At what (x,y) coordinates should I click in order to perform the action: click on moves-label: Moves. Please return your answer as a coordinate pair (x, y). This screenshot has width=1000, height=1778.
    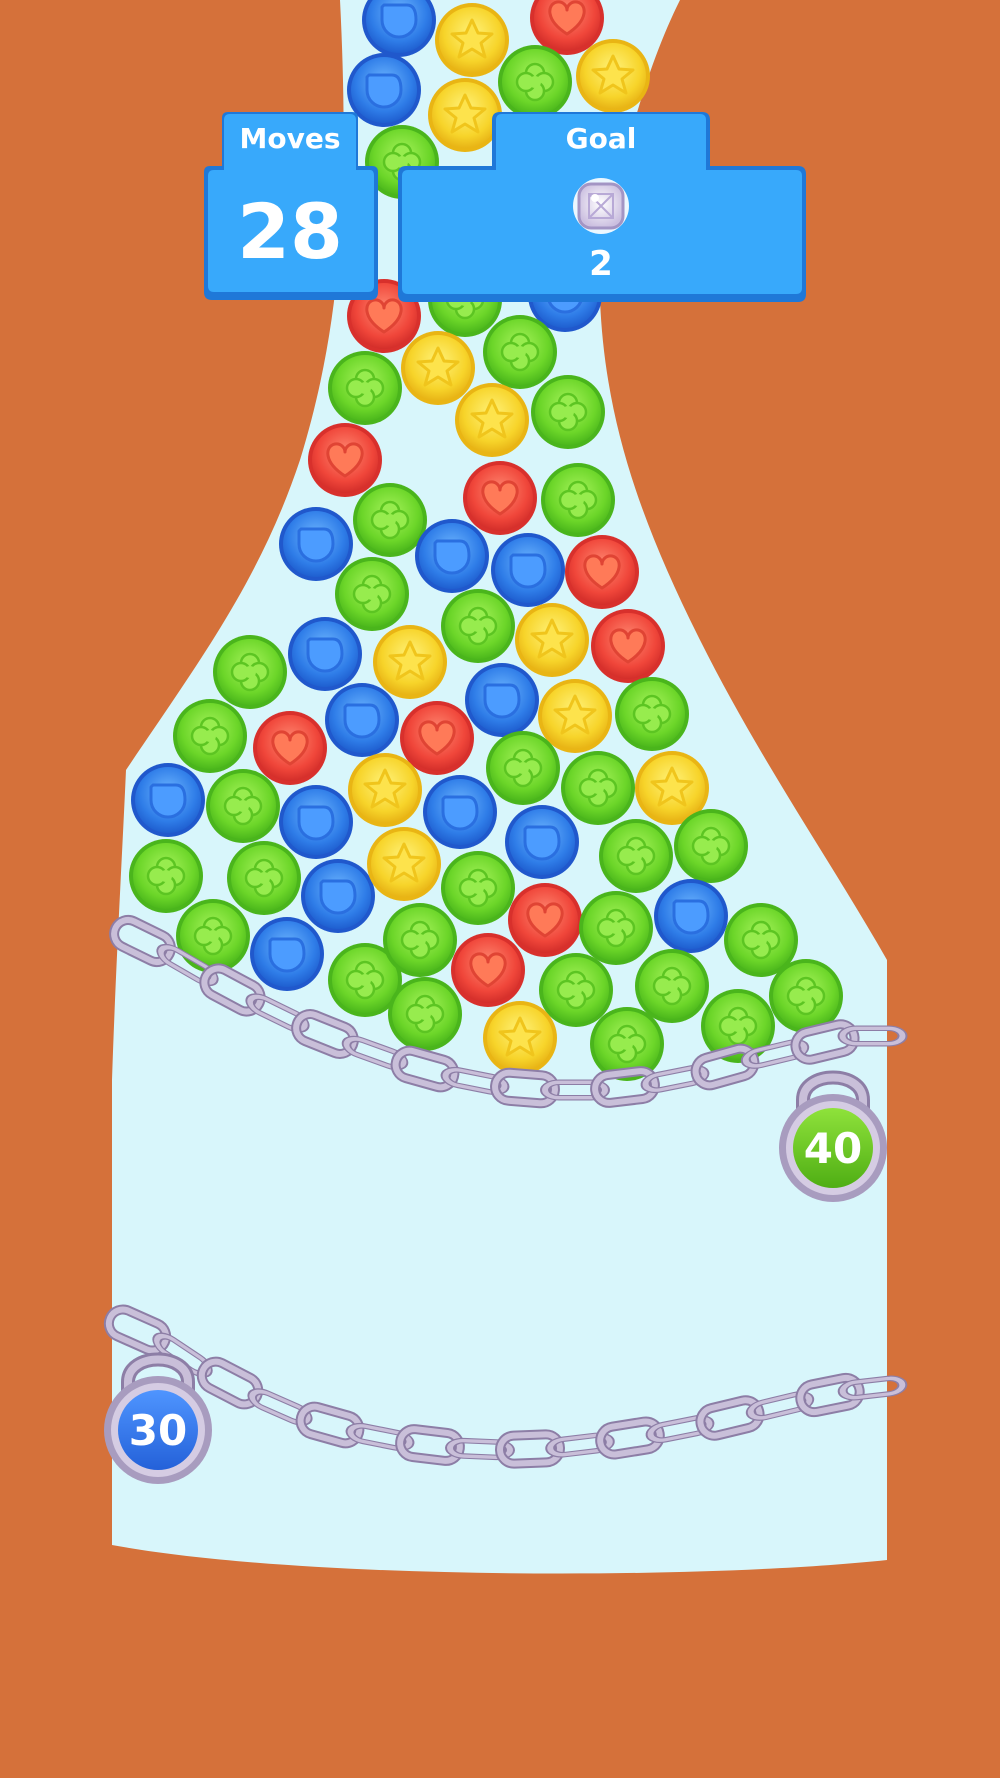
    Looking at the image, I should click on (289, 138).